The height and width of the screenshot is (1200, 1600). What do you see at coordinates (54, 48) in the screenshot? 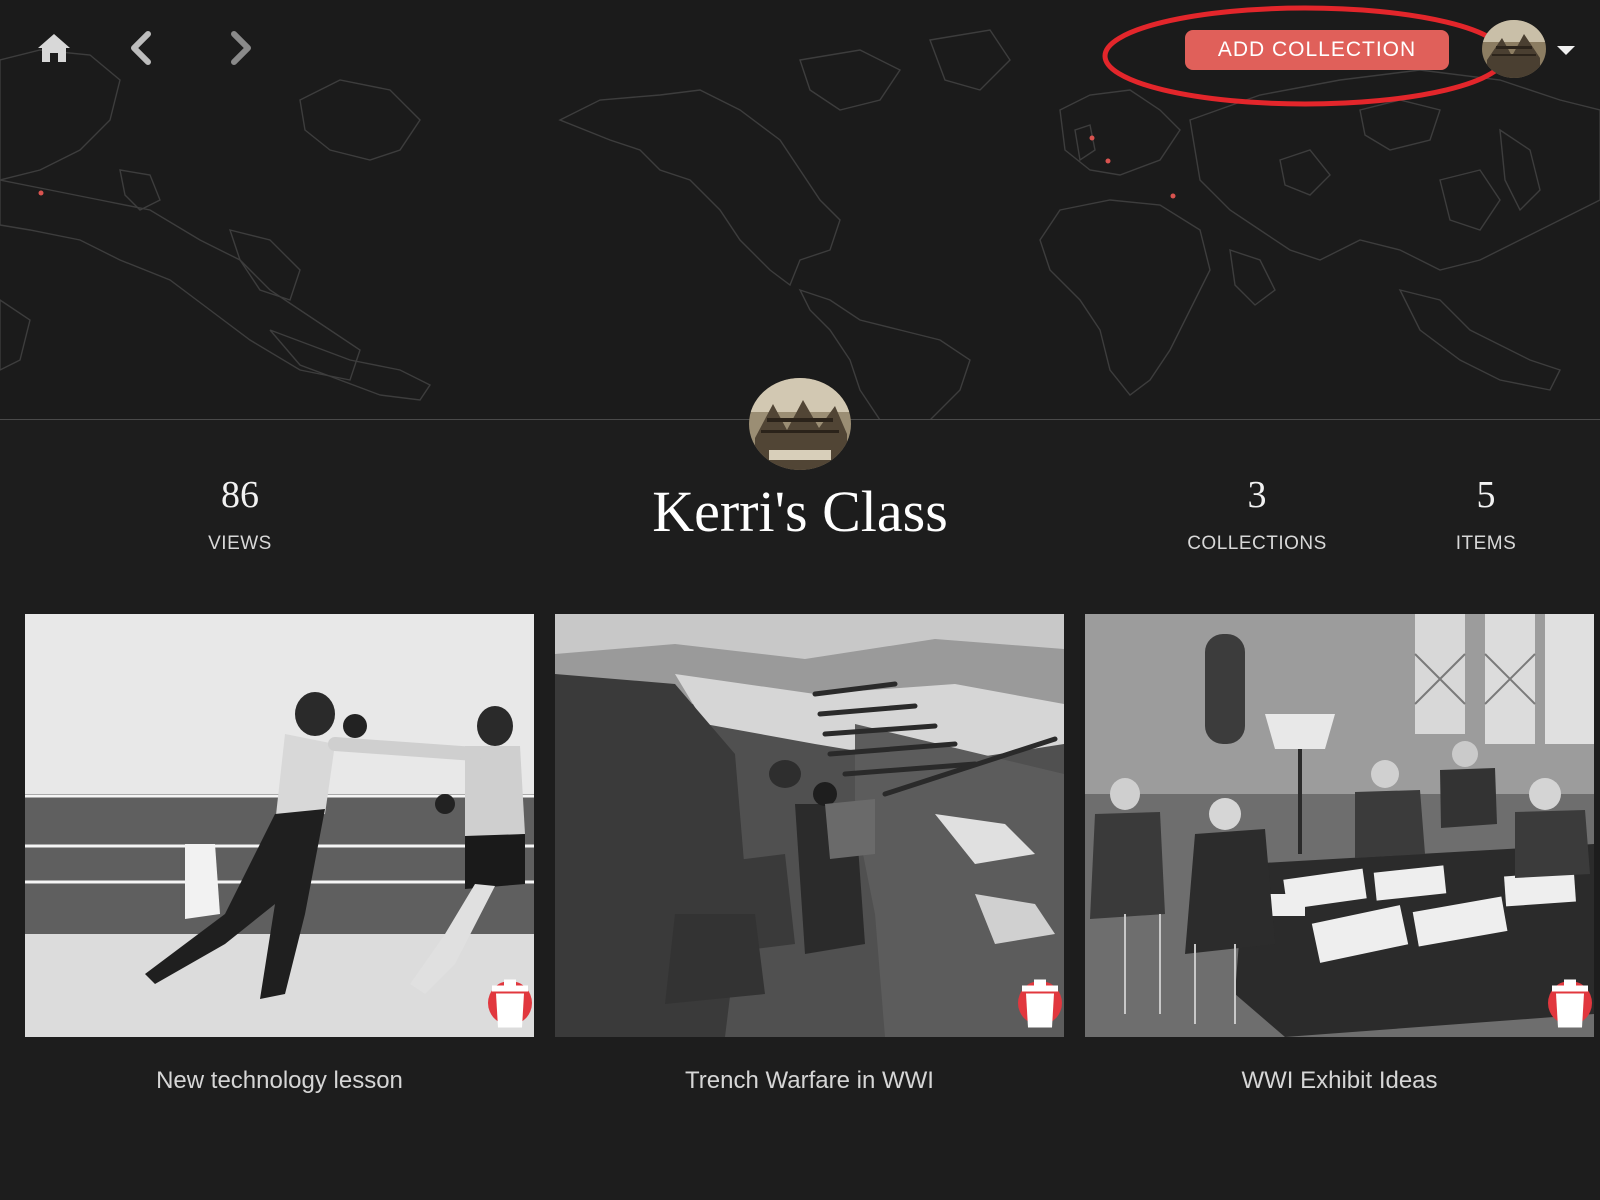
I see `home-icon` at bounding box center [54, 48].